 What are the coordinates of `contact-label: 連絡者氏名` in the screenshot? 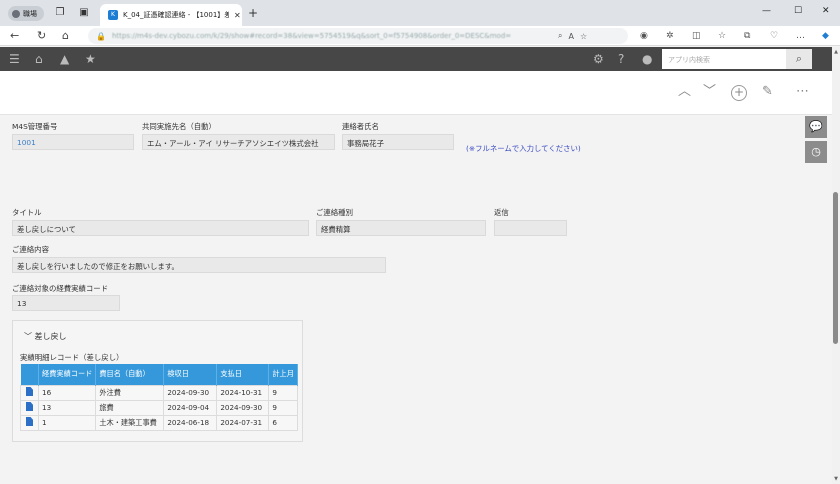 It's located at (360, 126).